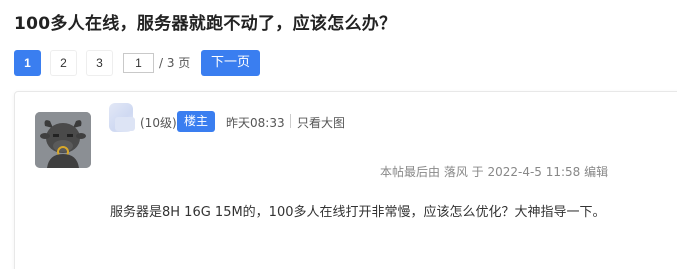 The height and width of the screenshot is (269, 677). Describe the element at coordinates (125, 124) in the screenshot. I see `username-blurred-overlay` at that location.